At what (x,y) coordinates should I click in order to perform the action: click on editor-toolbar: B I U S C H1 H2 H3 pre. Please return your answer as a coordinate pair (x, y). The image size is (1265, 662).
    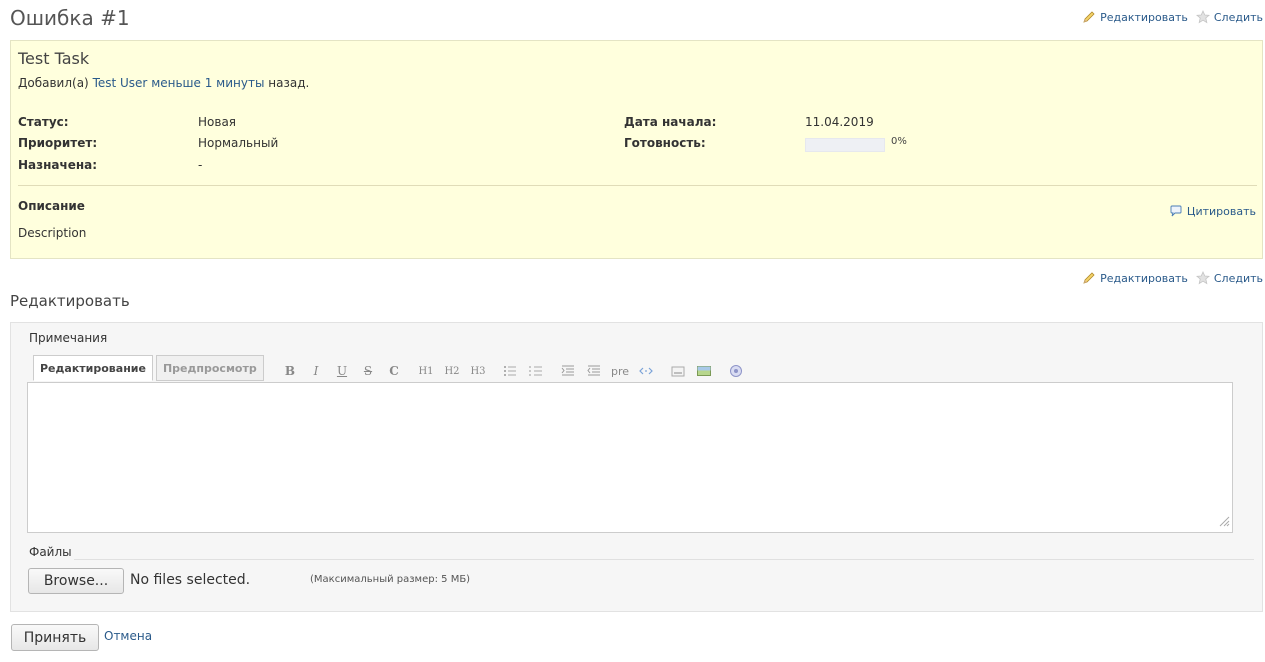
    Looking at the image, I should click on (513, 371).